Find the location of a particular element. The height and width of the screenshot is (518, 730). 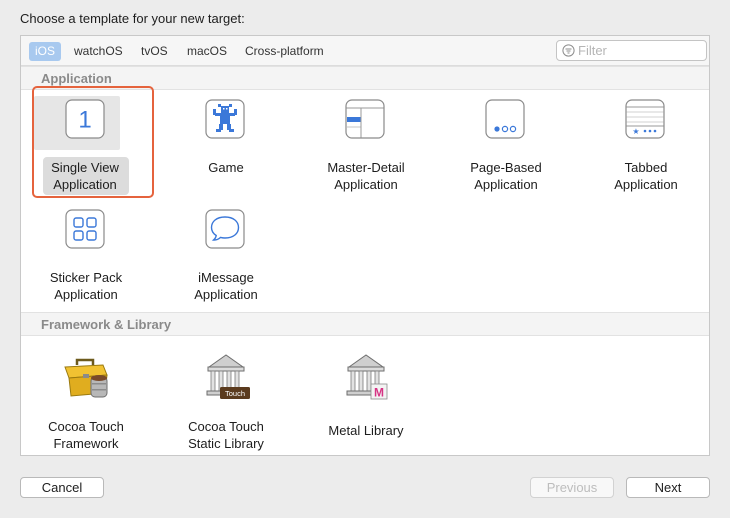

template-name: Cocoa Touch Framework is located at coordinates (88, 435).